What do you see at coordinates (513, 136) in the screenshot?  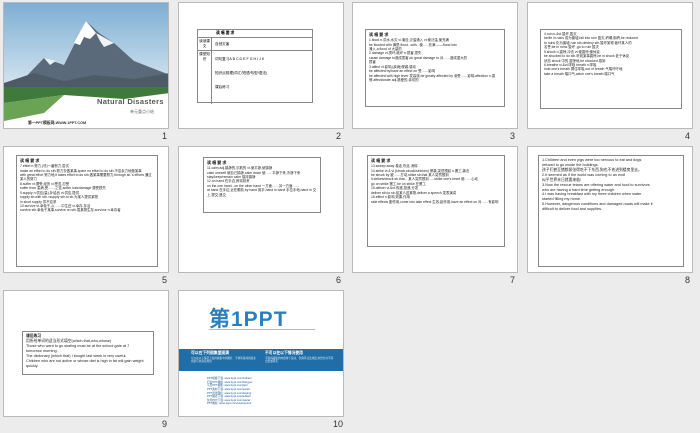 I see `slide-number: 3` at bounding box center [513, 136].